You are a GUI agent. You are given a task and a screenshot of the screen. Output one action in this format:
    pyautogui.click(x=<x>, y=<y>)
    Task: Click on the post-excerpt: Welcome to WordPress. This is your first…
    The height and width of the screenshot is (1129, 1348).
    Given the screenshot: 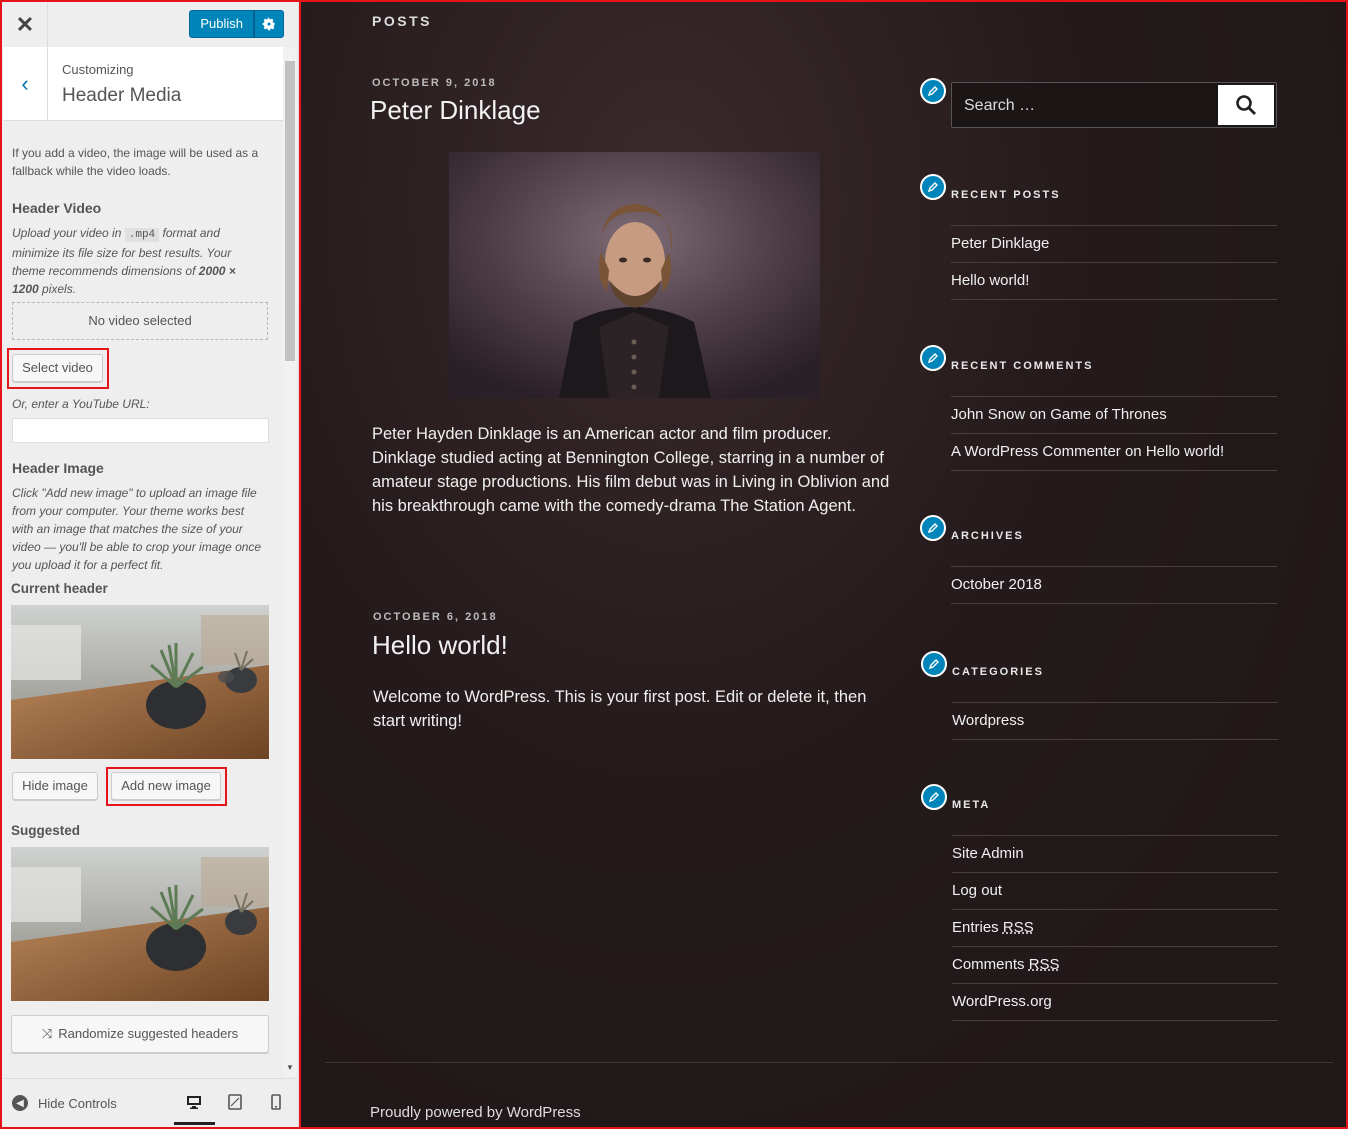 What is the action you would take?
    pyautogui.click(x=620, y=709)
    